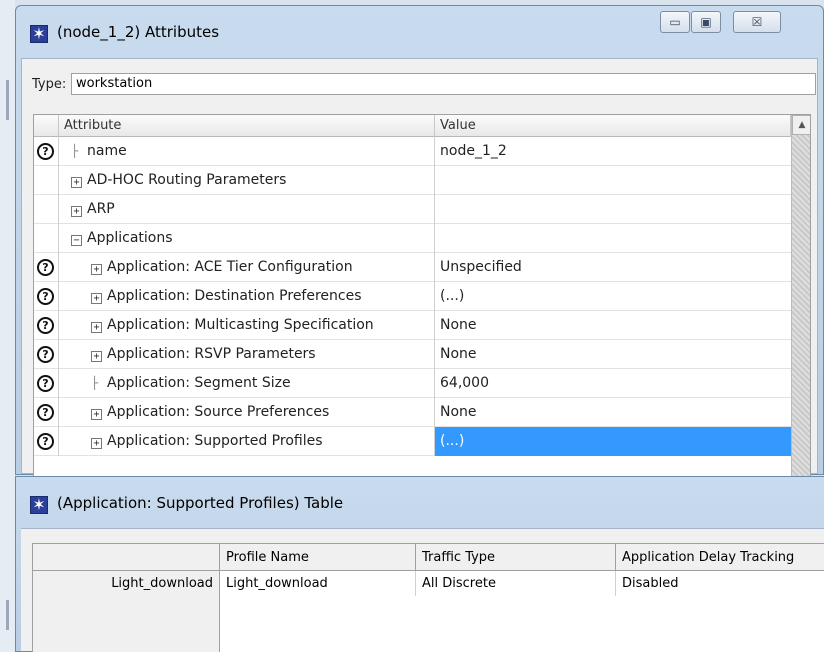 This screenshot has height=652, width=824. What do you see at coordinates (39, 34) in the screenshot?
I see `app-star-icon: ✶` at bounding box center [39, 34].